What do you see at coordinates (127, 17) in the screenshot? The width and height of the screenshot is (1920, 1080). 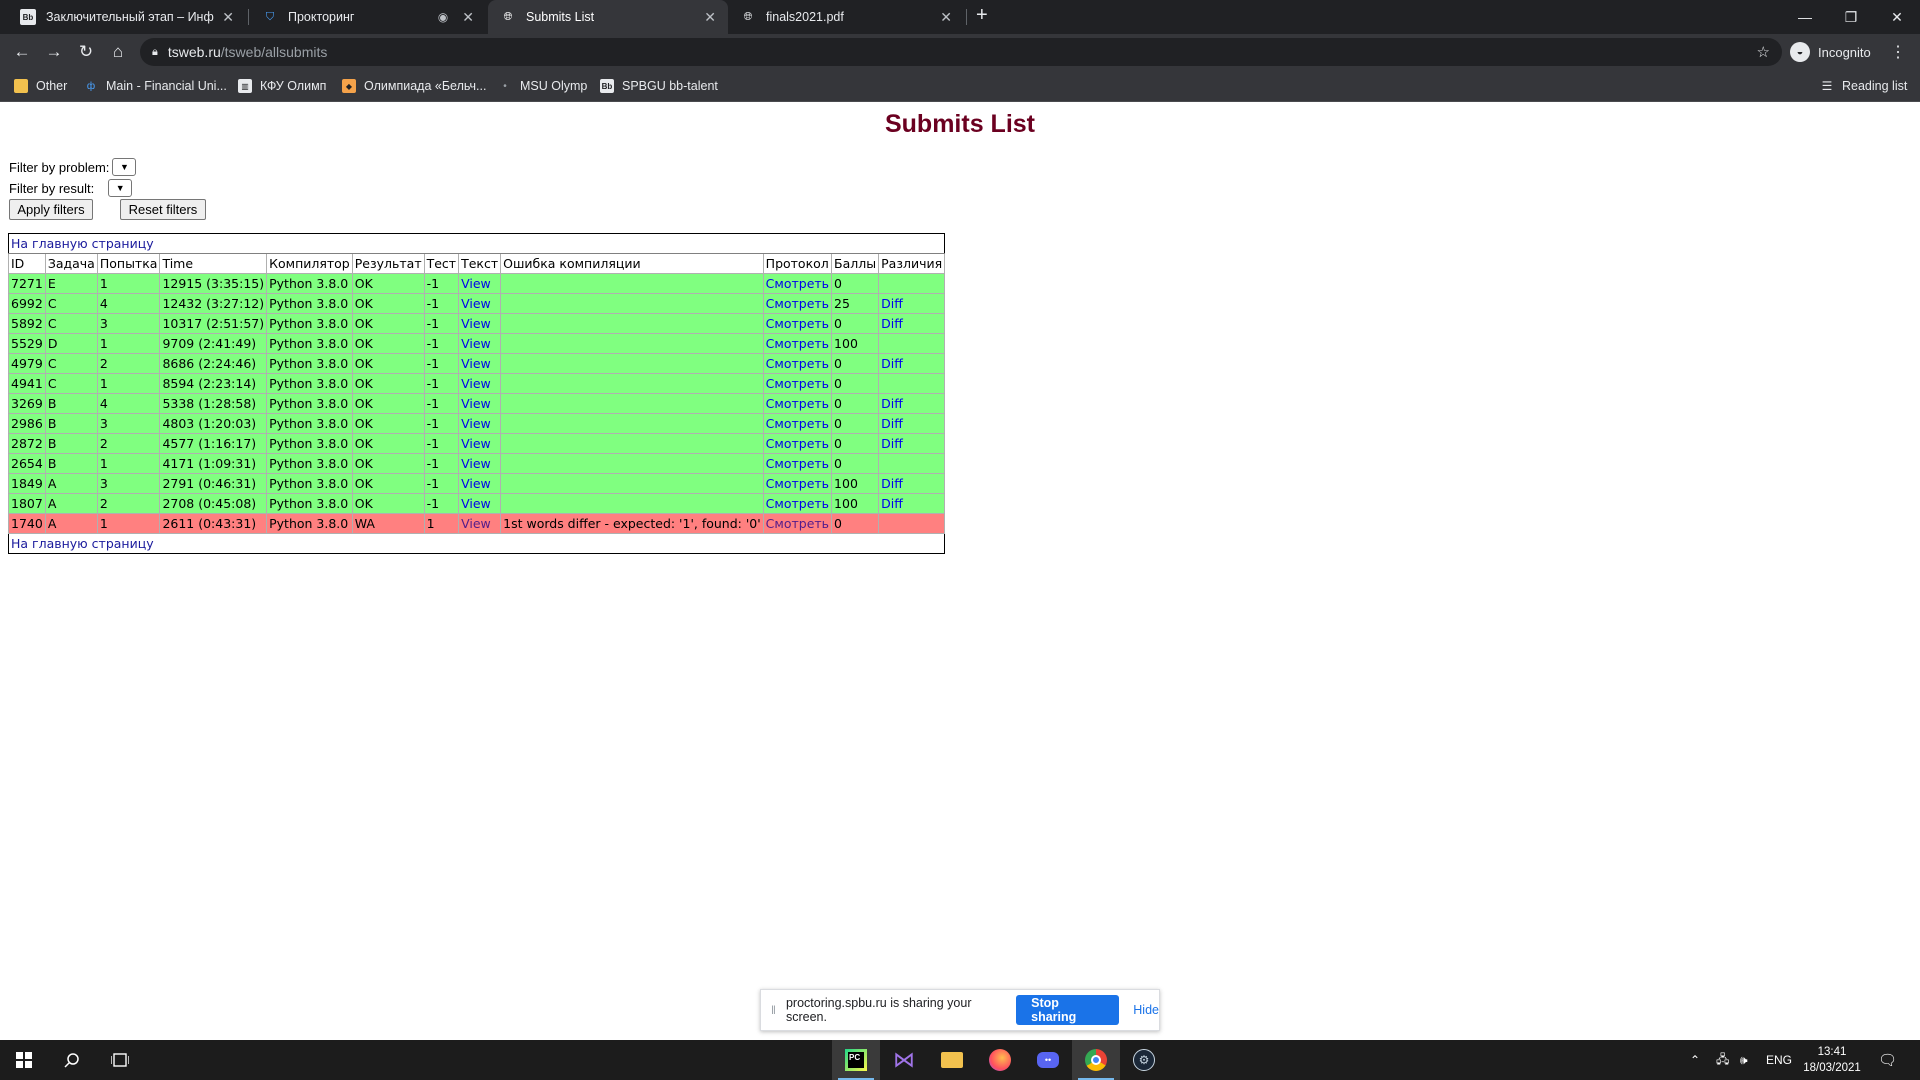 I see `tab-0: Bb Заключительный этап – Инфор ✕` at bounding box center [127, 17].